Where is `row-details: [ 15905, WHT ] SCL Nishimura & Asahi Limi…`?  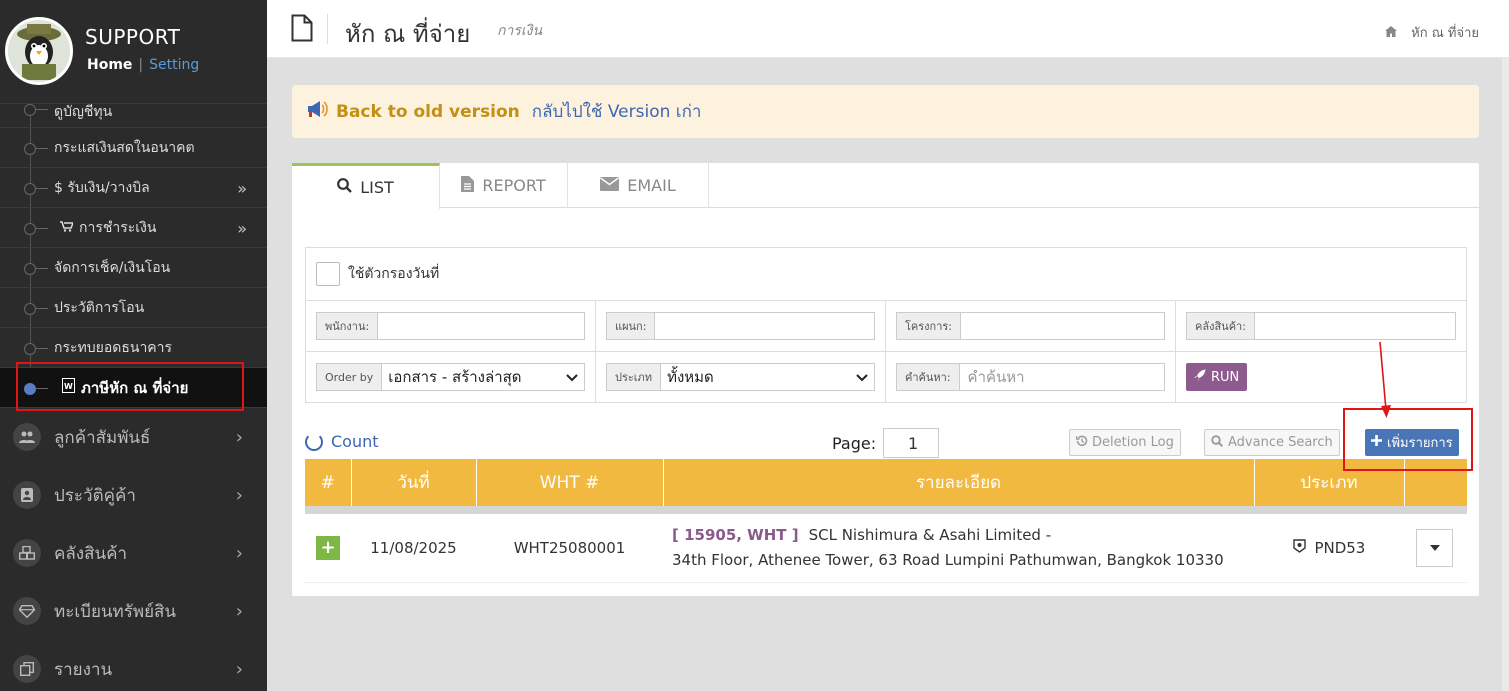
row-details: [ 15905, WHT ] SCL Nishimura & Asahi Limi… is located at coordinates (958, 548).